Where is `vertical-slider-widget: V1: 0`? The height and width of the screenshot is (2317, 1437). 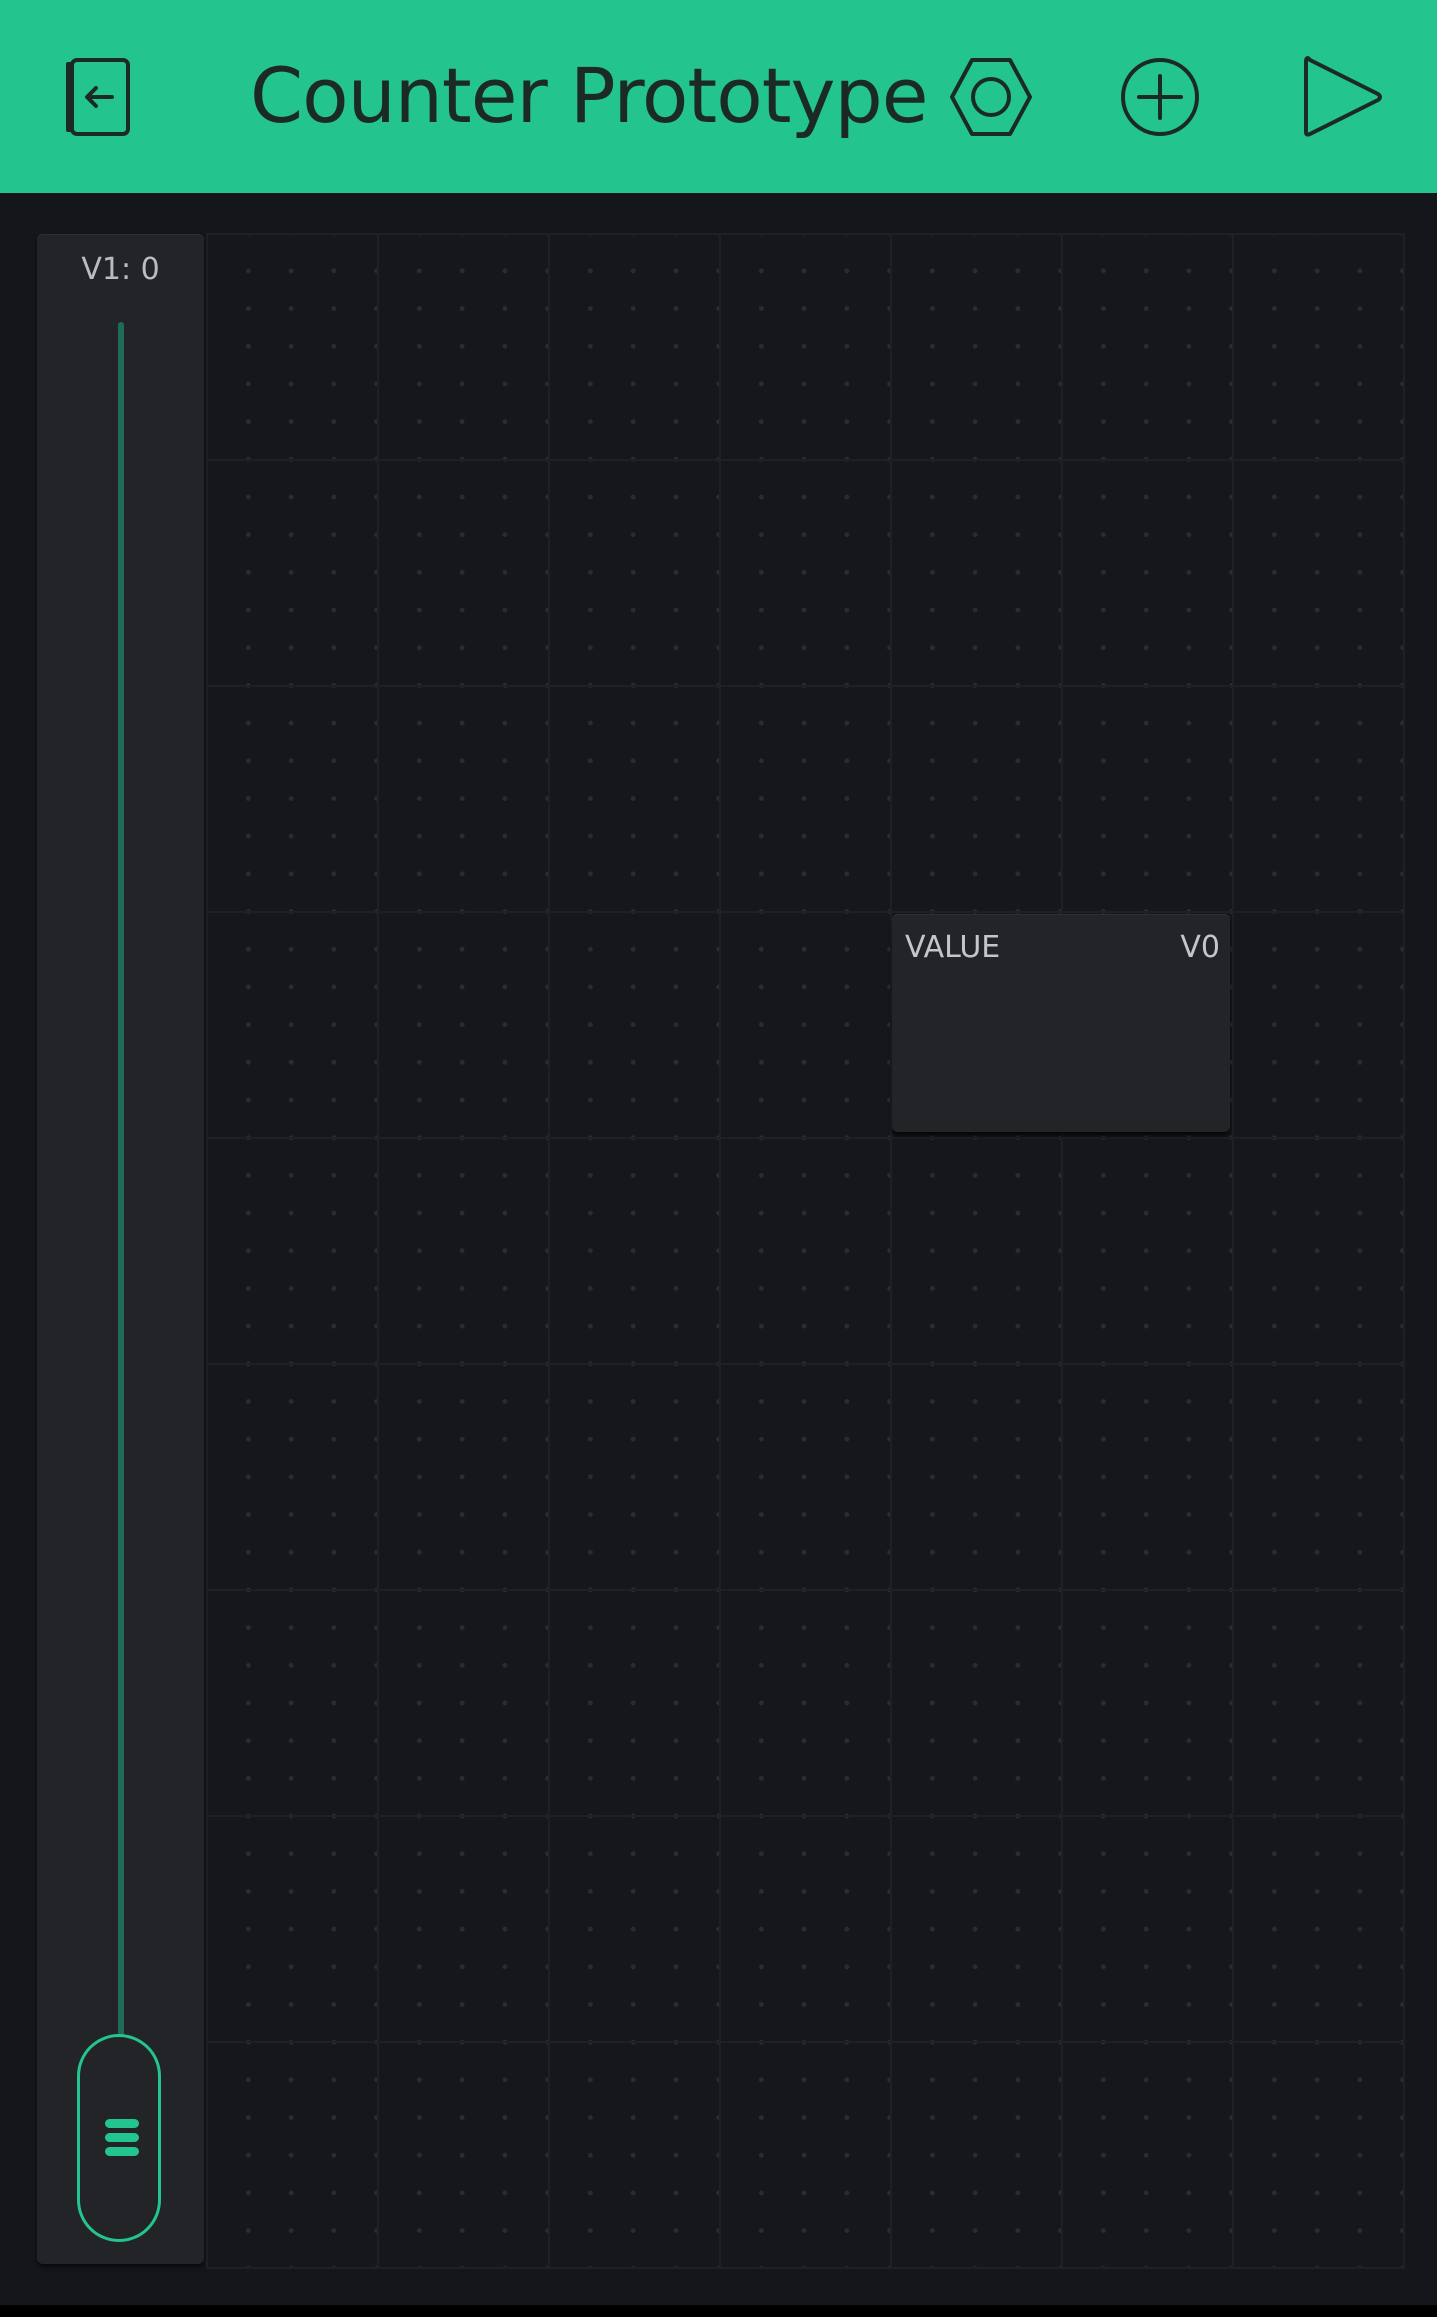 vertical-slider-widget: V1: 0 is located at coordinates (120, 1249).